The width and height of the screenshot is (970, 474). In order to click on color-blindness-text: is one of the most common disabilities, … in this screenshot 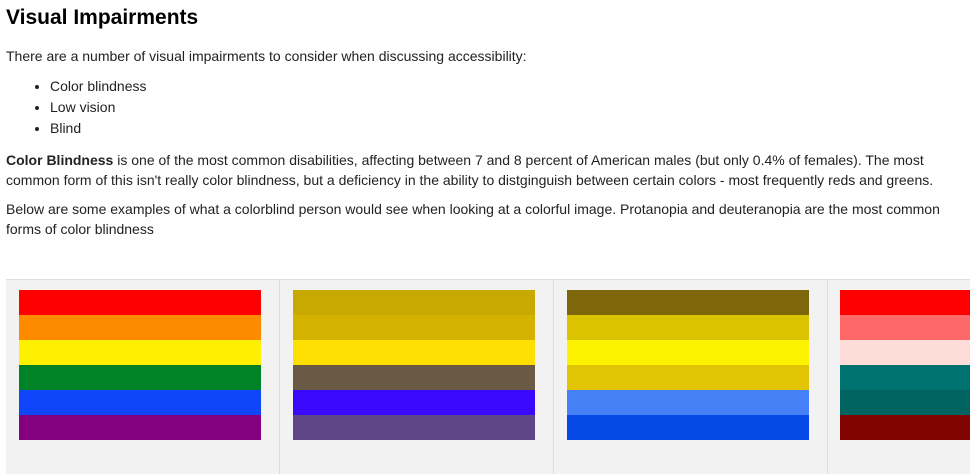, I will do `click(470, 170)`.